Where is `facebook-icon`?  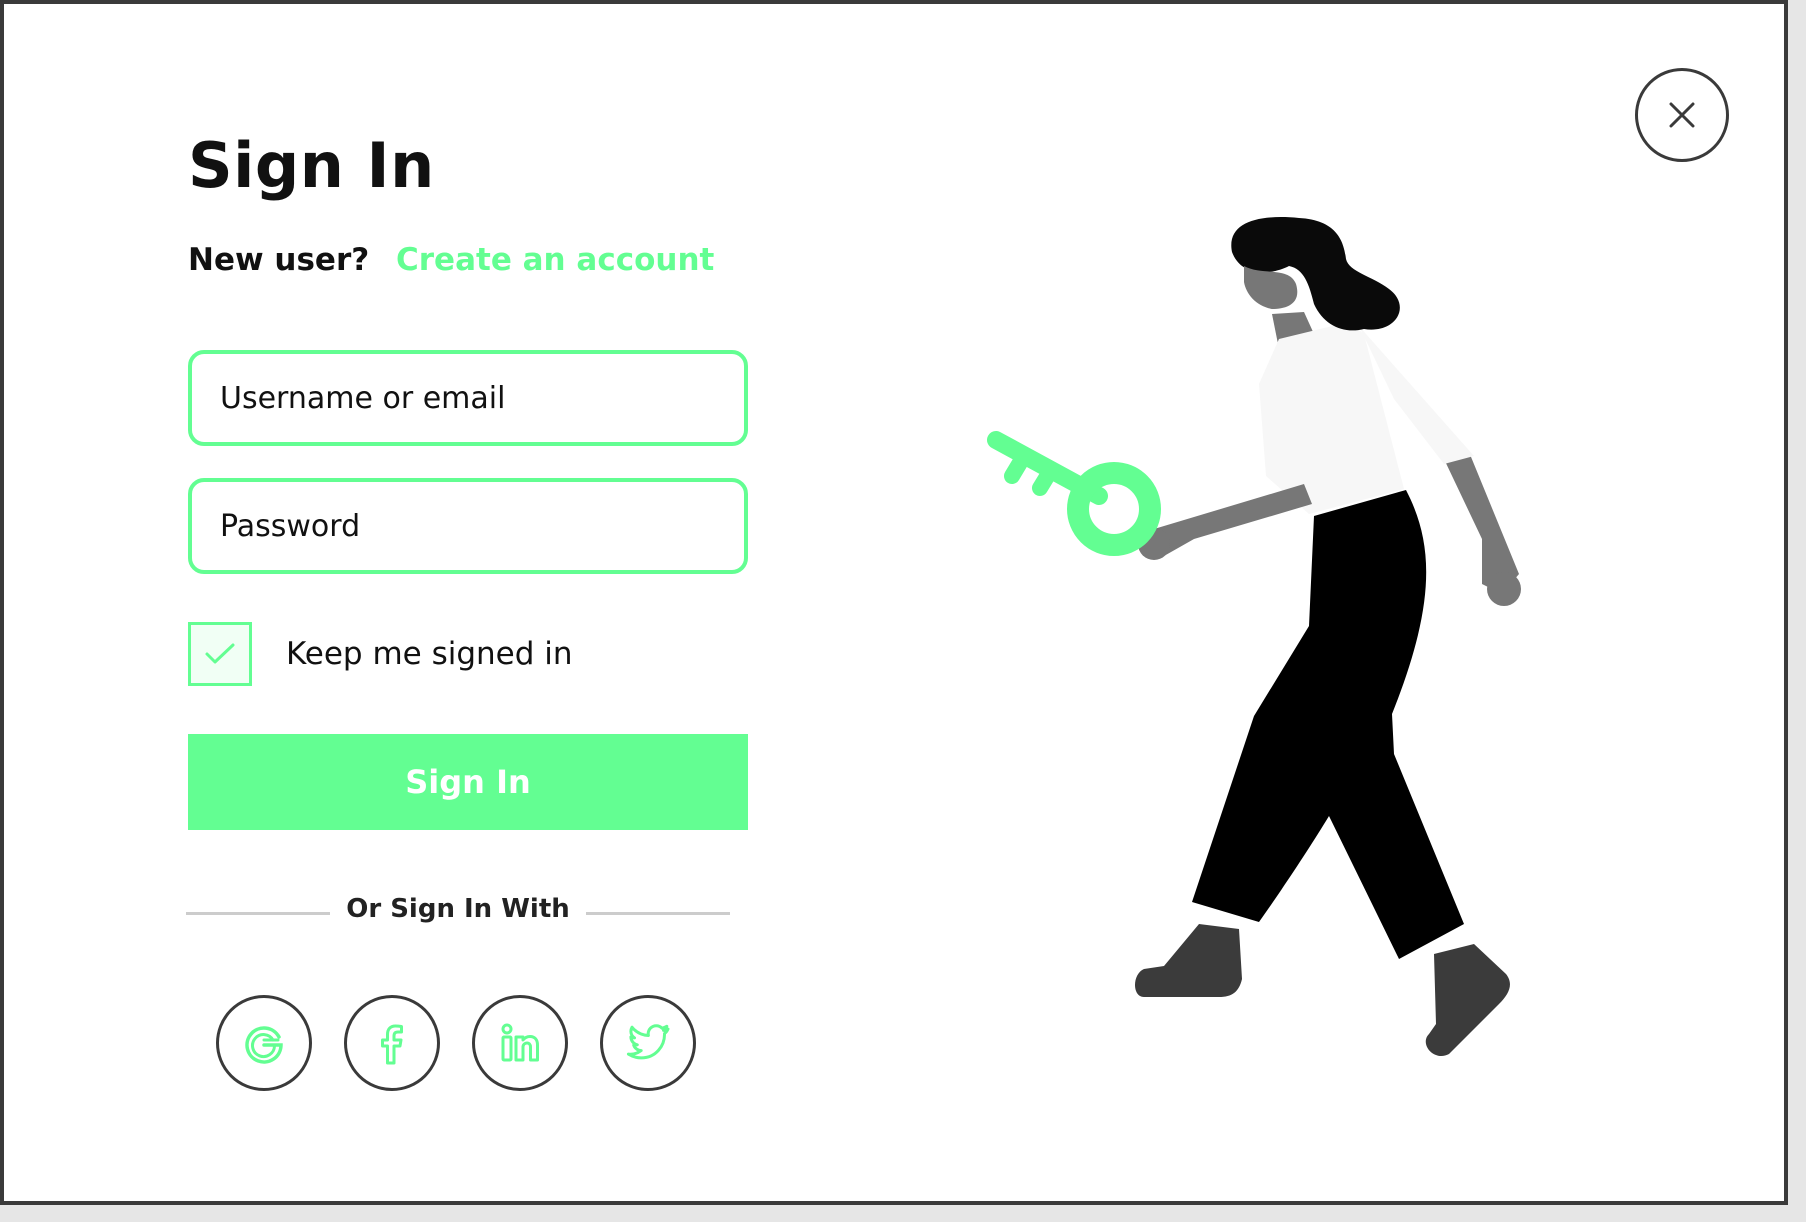
facebook-icon is located at coordinates (392, 1044).